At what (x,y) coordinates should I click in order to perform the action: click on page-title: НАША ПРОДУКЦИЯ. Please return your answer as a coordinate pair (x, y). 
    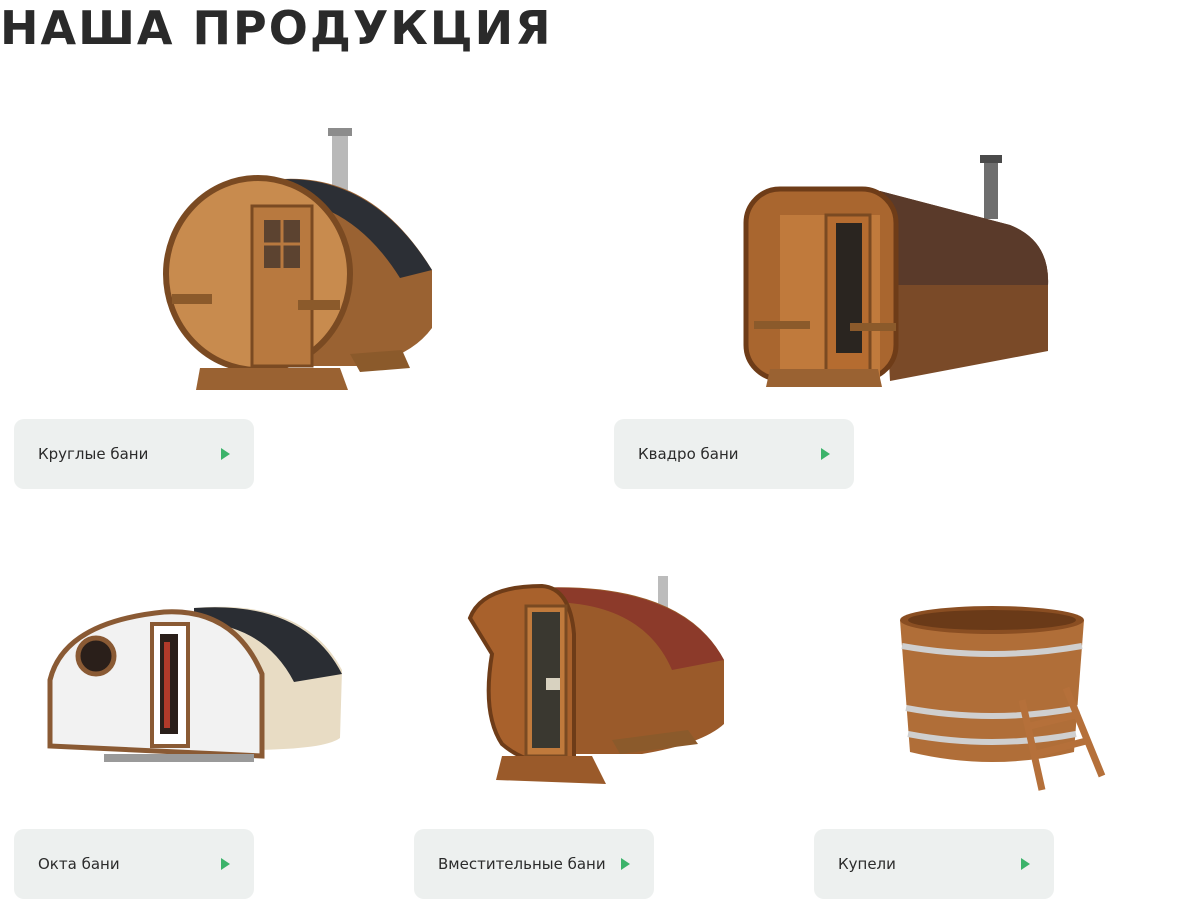
    Looking at the image, I should click on (276, 28).